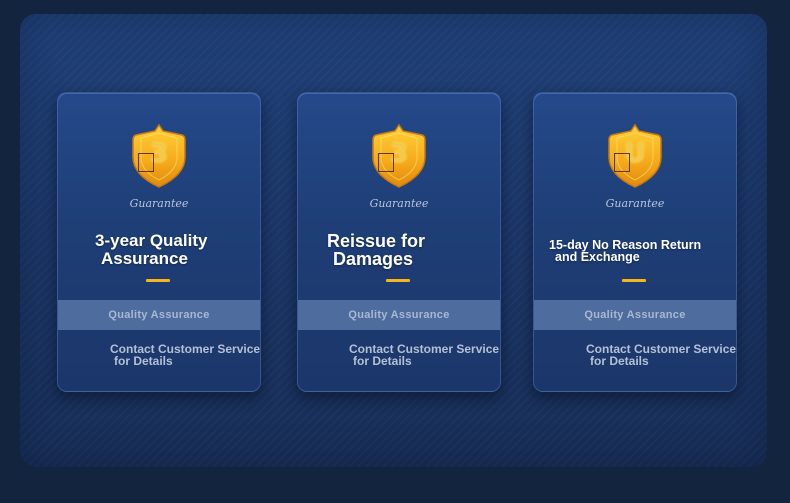 This screenshot has width=790, height=503. Describe the element at coordinates (597, 257) in the screenshot. I see `card-title-line2: and Exchange` at that location.